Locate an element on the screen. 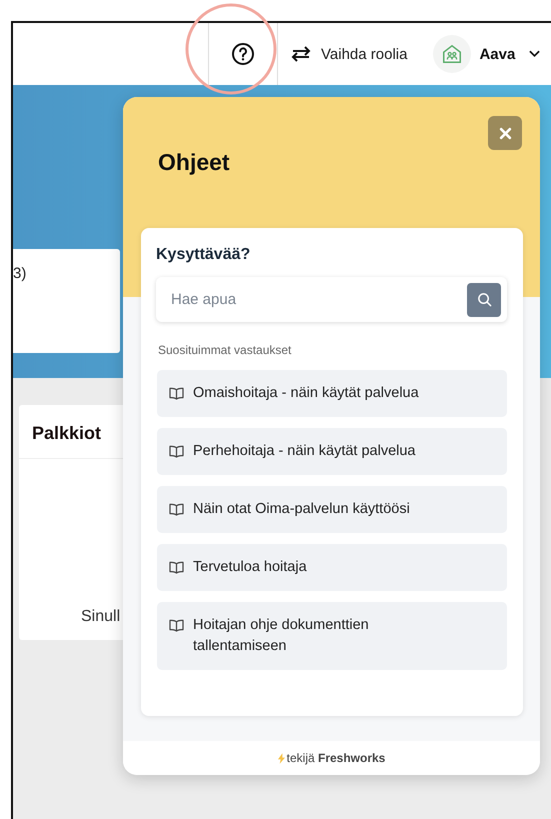 The image size is (551, 819). swap-icon is located at coordinates (301, 54).